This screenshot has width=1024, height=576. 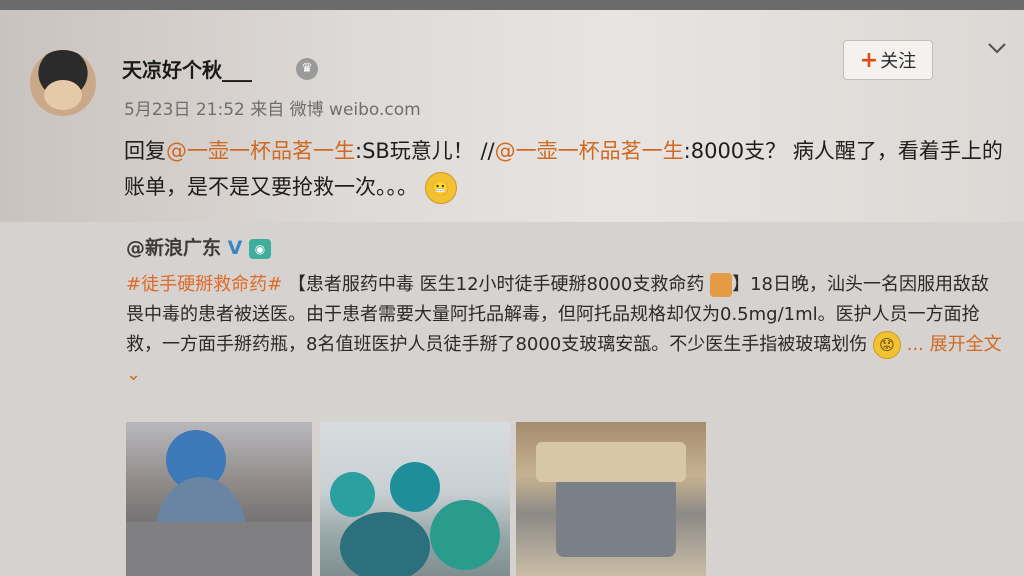 What do you see at coordinates (235, 248) in the screenshot?
I see `verified-icon: V` at bounding box center [235, 248].